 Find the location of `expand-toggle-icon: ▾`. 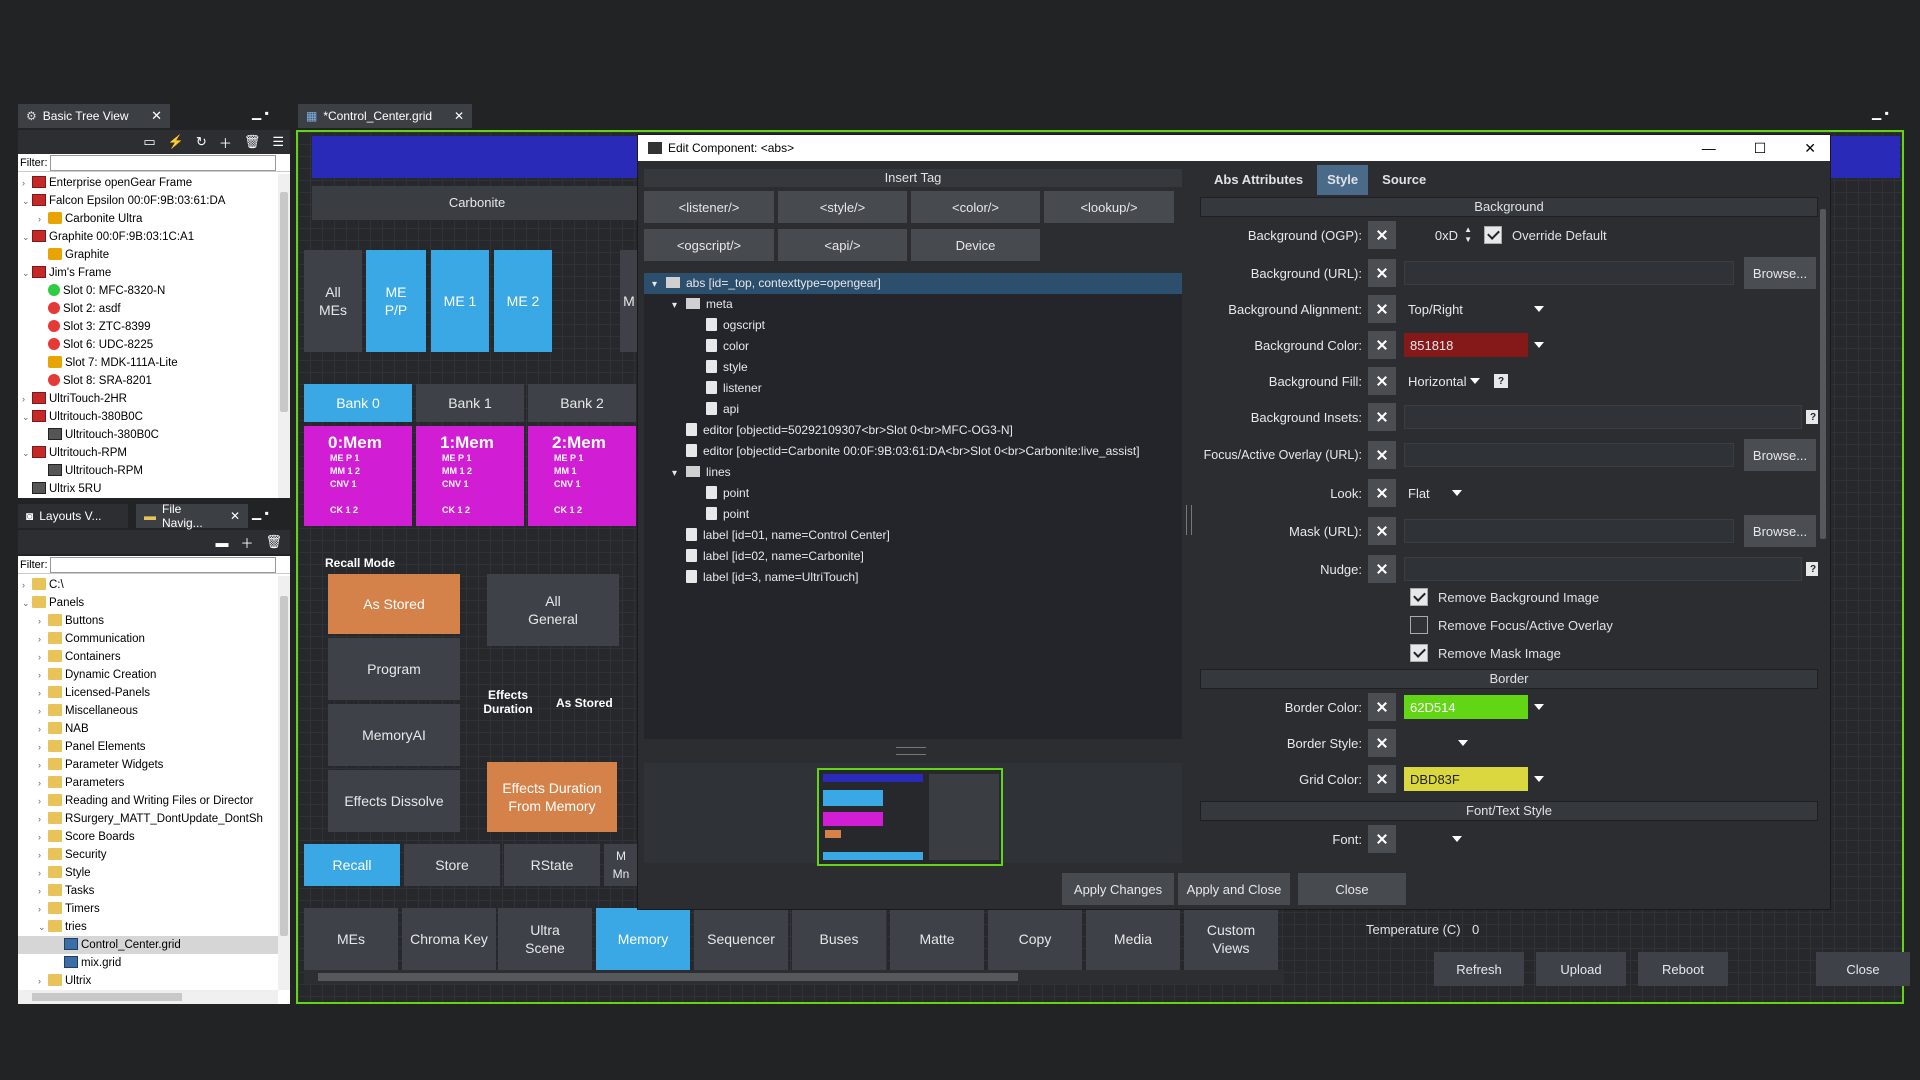

expand-toggle-icon: ▾ is located at coordinates (679, 305).